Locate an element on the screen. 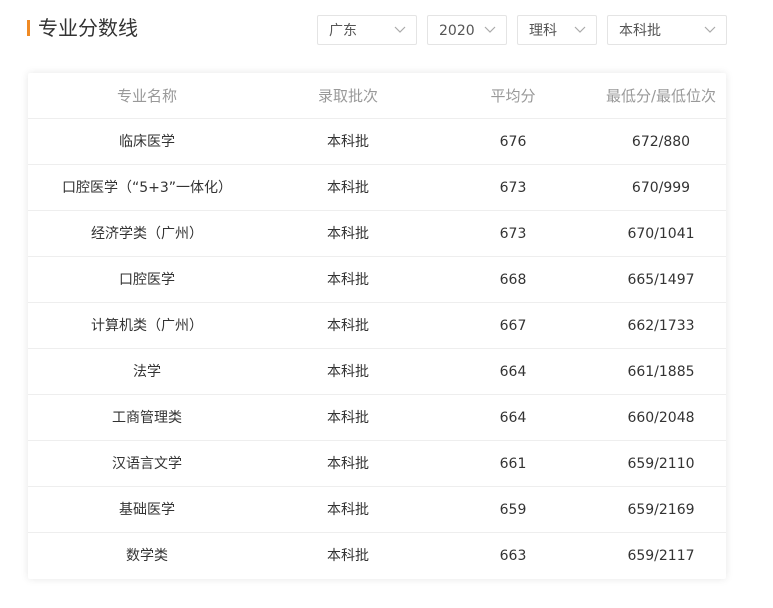 The height and width of the screenshot is (608, 773). average-score: 659 is located at coordinates (513, 510).